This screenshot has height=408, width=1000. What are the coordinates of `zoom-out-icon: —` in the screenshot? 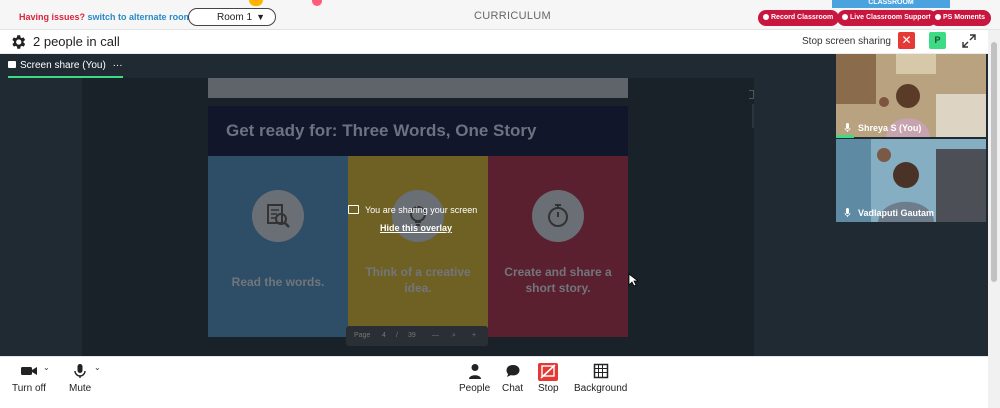 It's located at (435, 335).